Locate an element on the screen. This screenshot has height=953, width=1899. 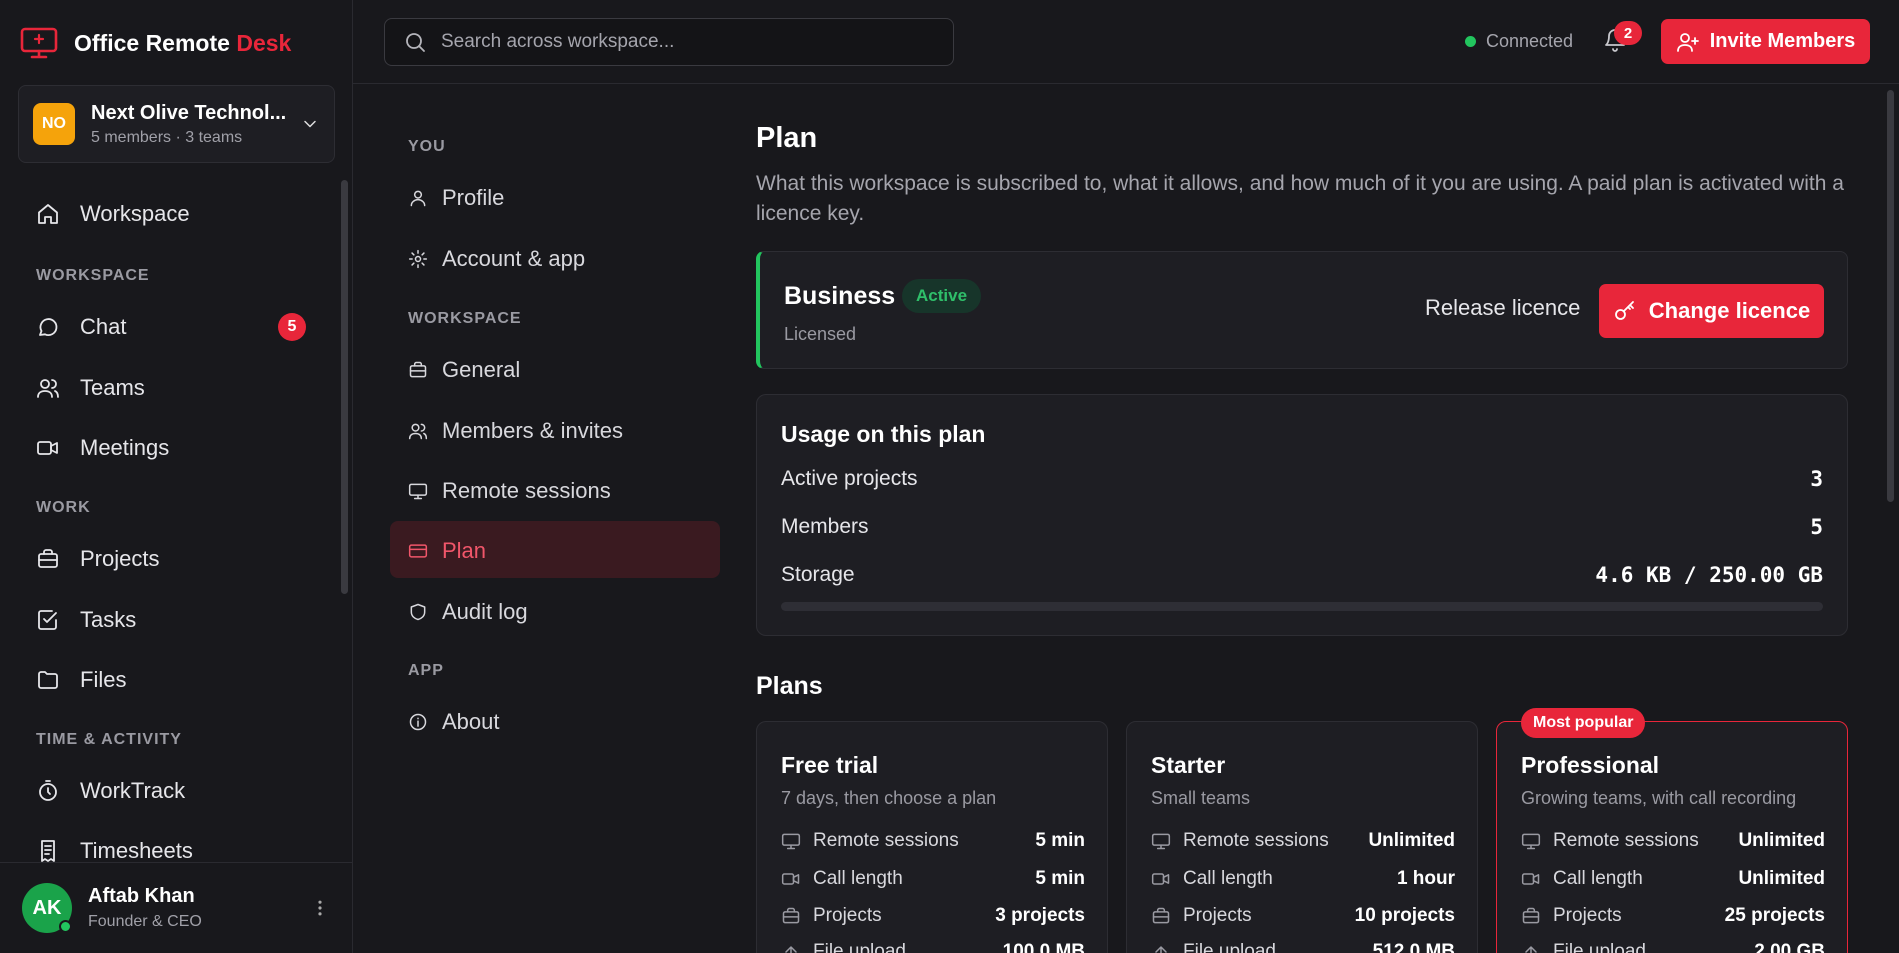
folder-icon is located at coordinates (48, 680).